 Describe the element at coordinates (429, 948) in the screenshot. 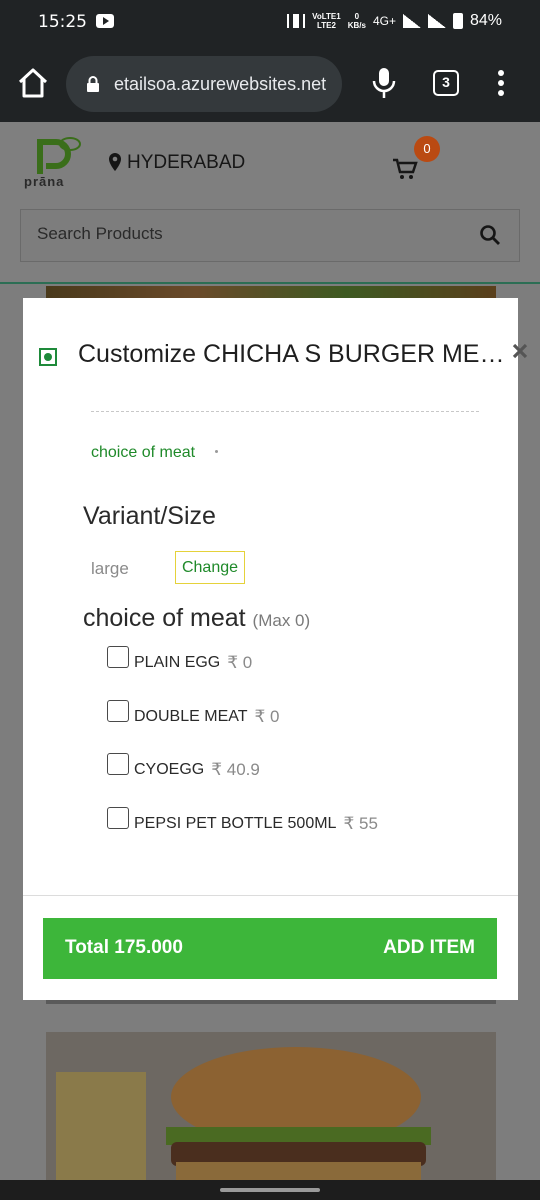

I see `add-item-label: ADD ITEM` at that location.